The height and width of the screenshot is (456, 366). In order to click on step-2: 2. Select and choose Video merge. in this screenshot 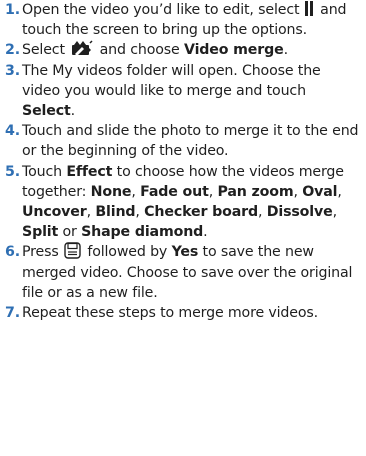, I will do `click(182, 50)`.